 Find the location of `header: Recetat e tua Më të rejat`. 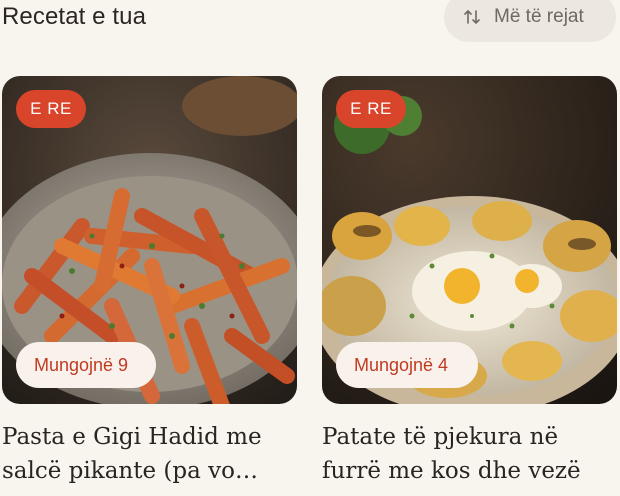

header: Recetat e tua Më të rejat is located at coordinates (310, 21).